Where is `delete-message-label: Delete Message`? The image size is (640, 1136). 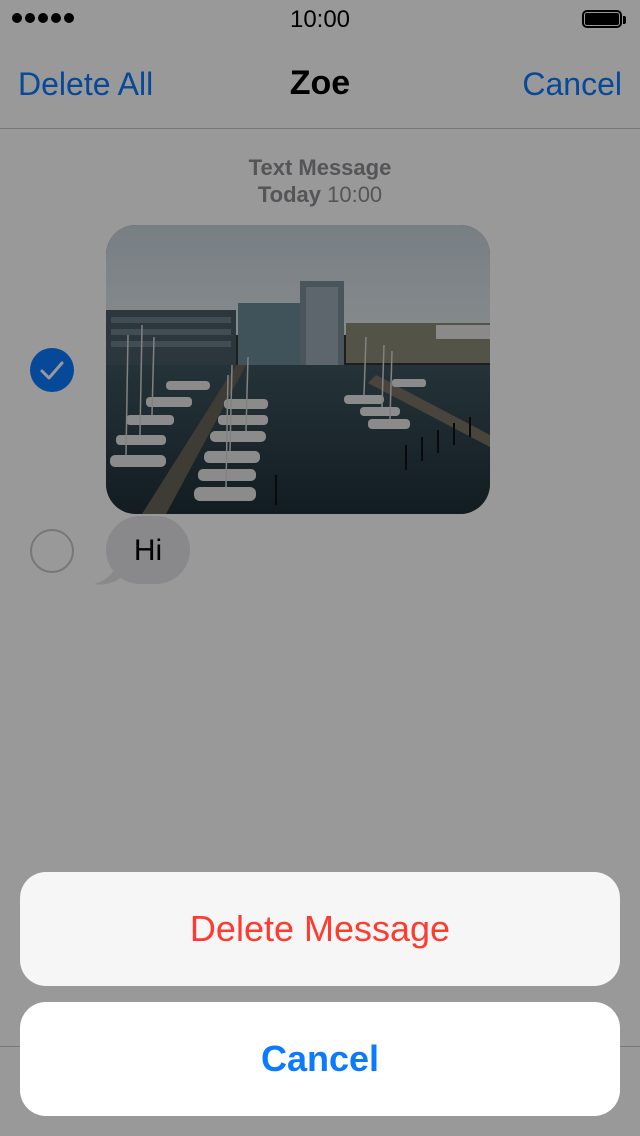 delete-message-label: Delete Message is located at coordinates (320, 928).